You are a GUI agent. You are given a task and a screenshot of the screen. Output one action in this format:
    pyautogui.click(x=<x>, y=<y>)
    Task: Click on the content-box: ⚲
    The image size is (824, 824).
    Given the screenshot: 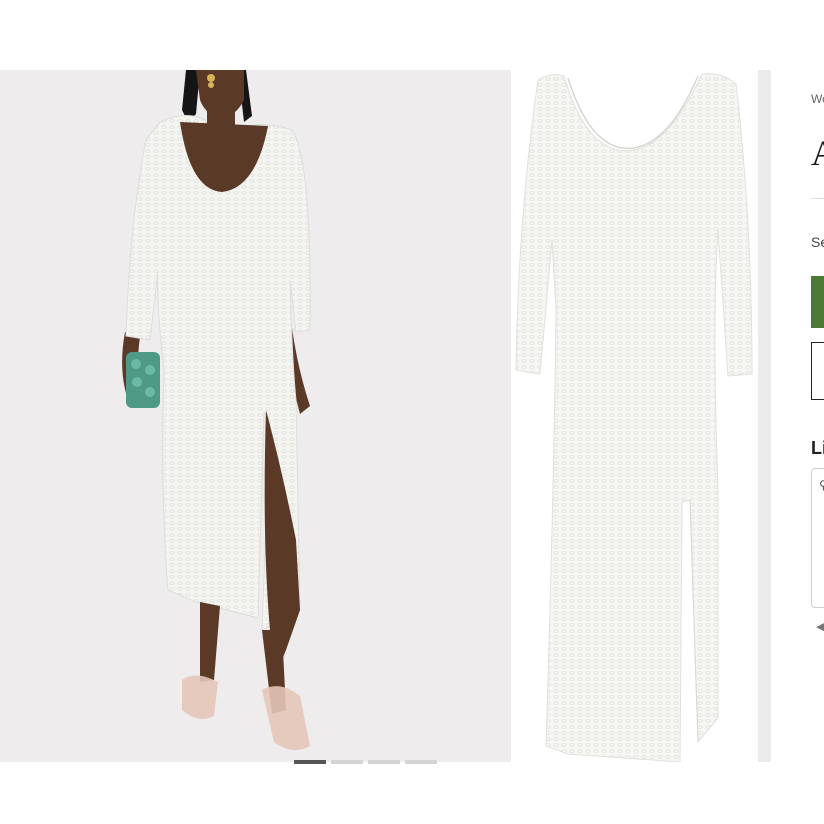 What is the action you would take?
    pyautogui.click(x=817, y=538)
    